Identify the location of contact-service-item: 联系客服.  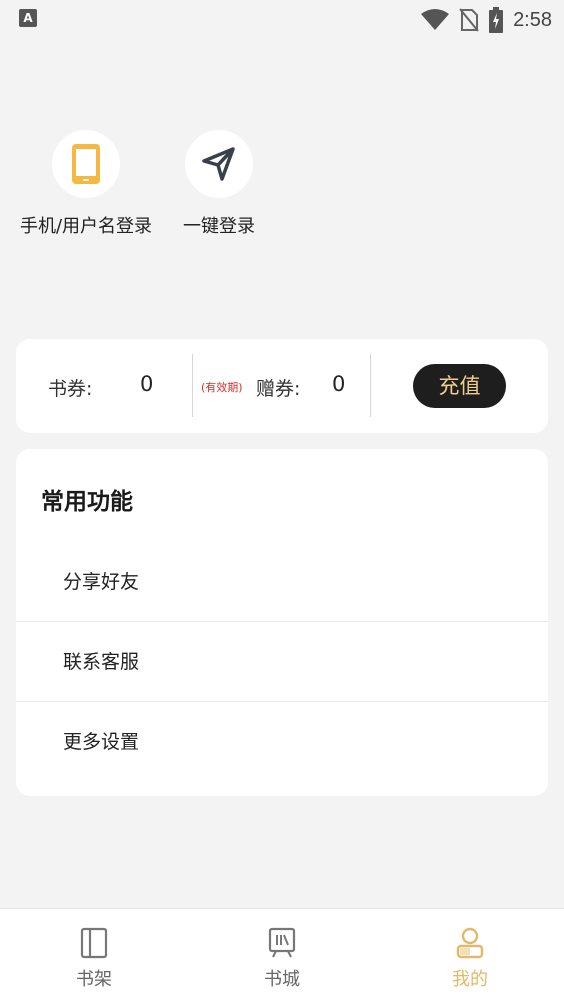
(282, 662).